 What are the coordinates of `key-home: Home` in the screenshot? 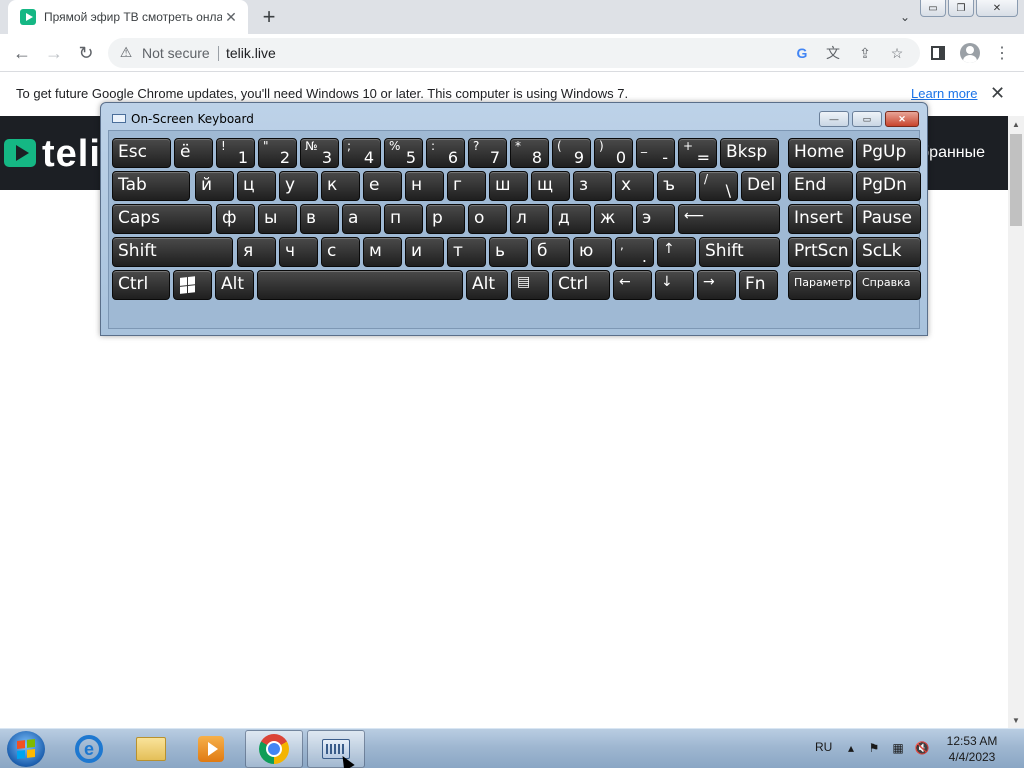 It's located at (820, 153).